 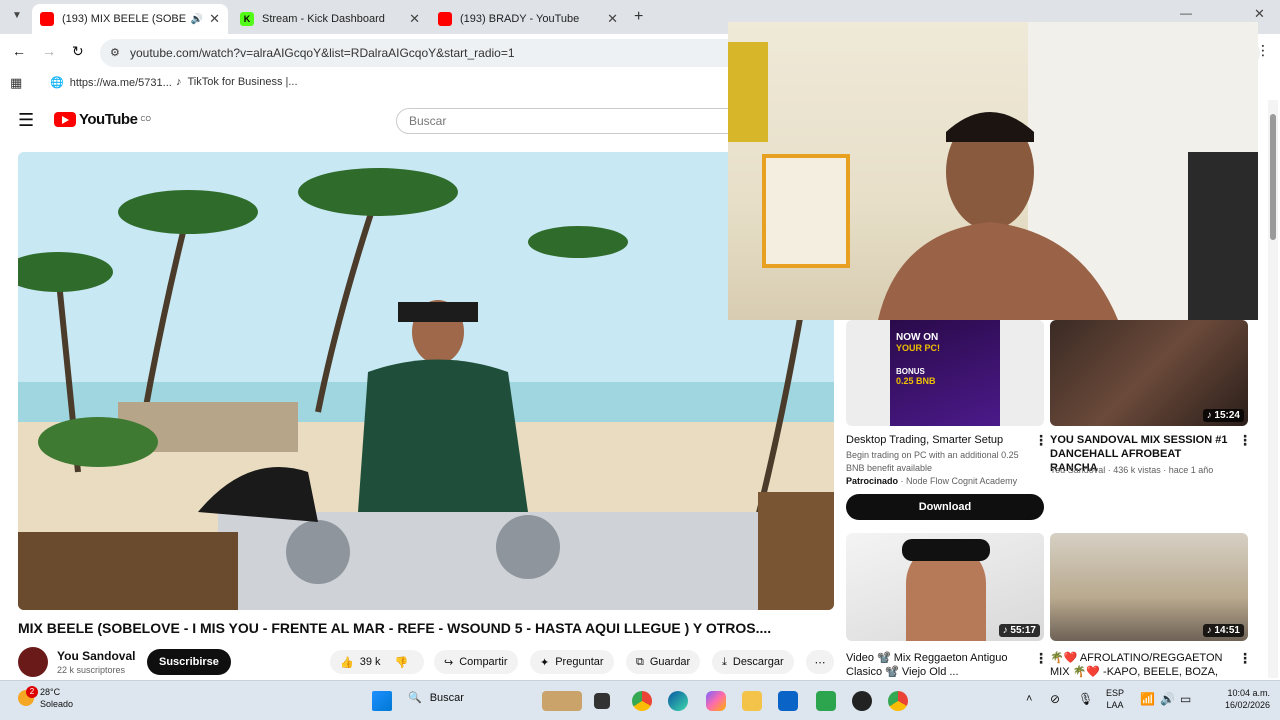 I want to click on speaker-icon: 🔊, so click(x=197, y=19).